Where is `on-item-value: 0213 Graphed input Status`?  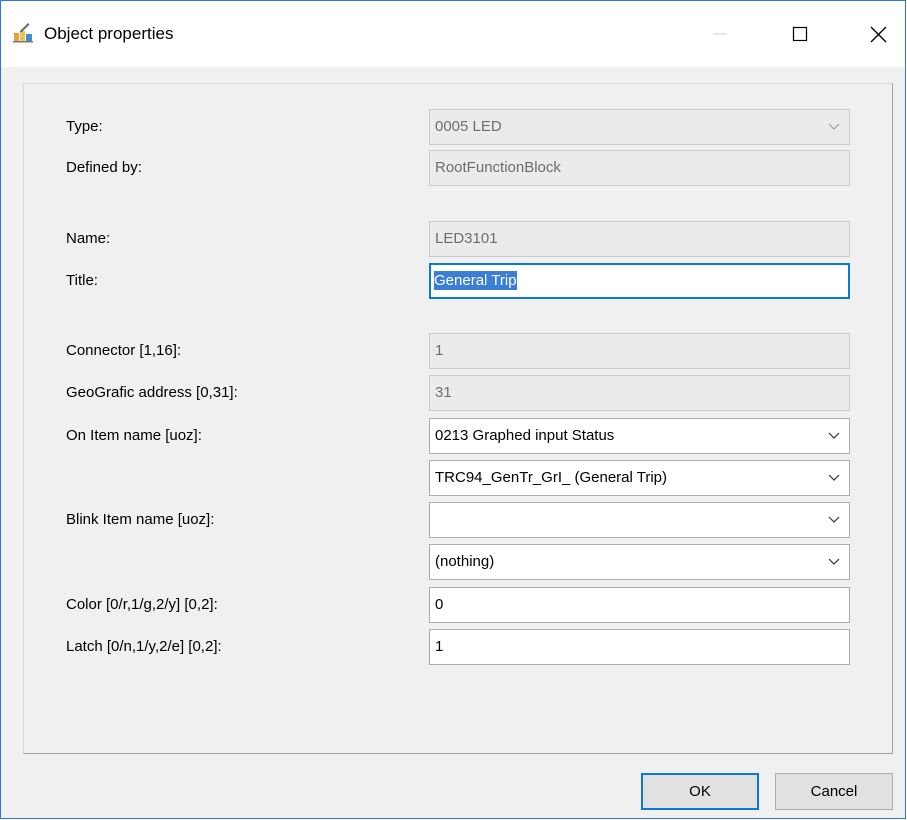 on-item-value: 0213 Graphed input Status is located at coordinates (525, 435).